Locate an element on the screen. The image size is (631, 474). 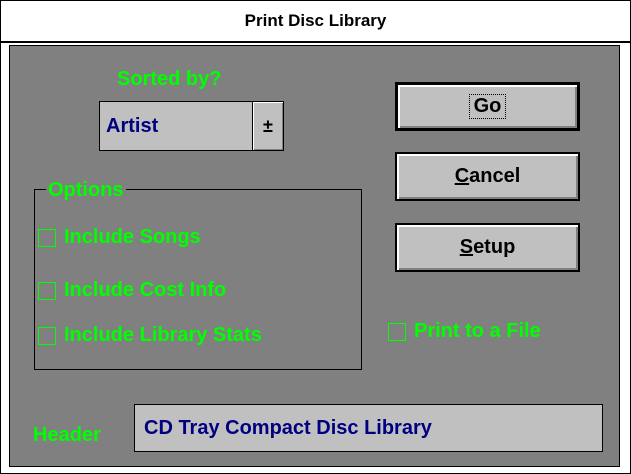
header-input: CD Tray Compact Disc Library is located at coordinates (368, 428).